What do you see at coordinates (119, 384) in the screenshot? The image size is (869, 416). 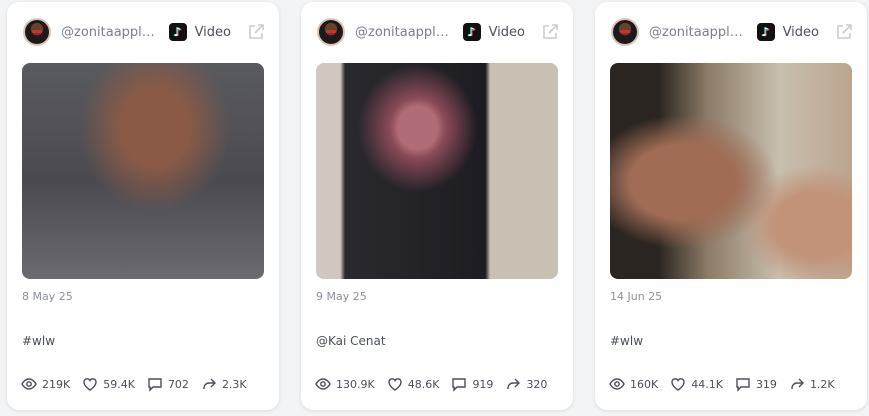 I see `likes-count: 59.4K` at bounding box center [119, 384].